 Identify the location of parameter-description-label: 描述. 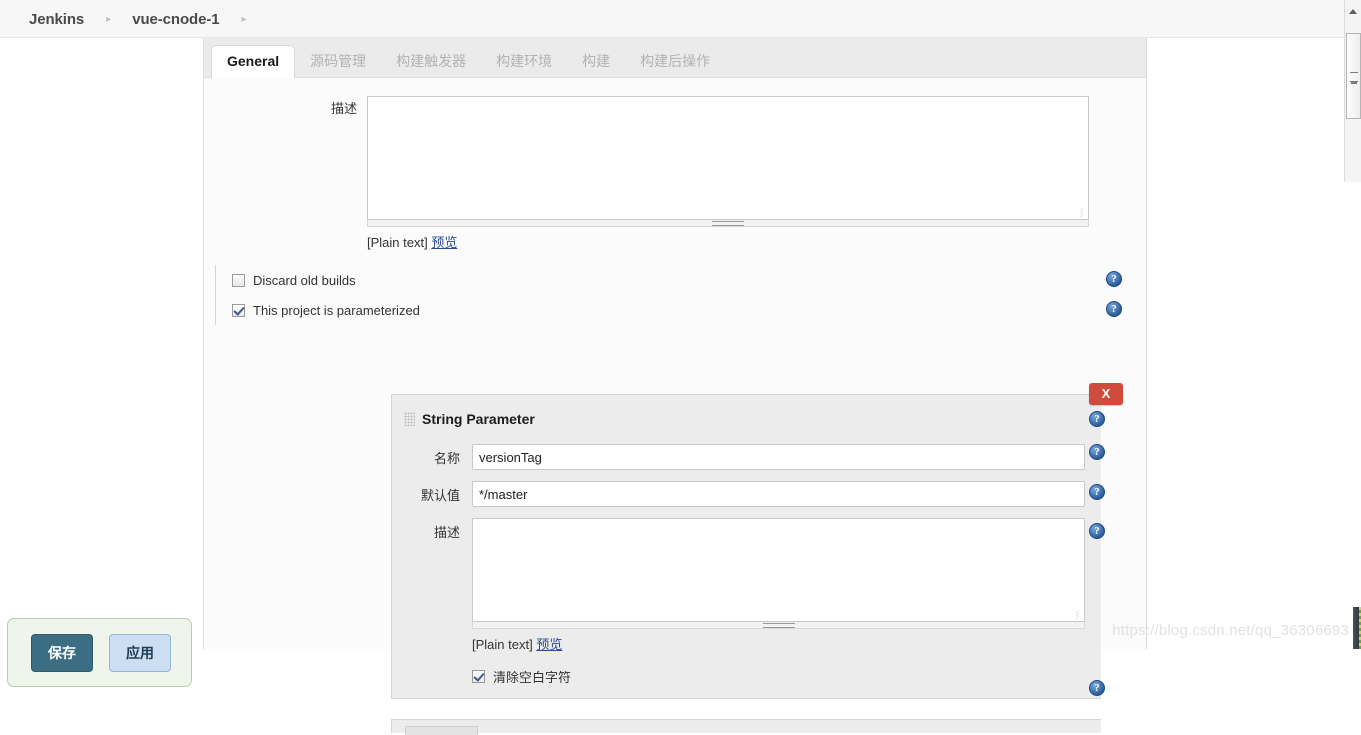
(446, 532).